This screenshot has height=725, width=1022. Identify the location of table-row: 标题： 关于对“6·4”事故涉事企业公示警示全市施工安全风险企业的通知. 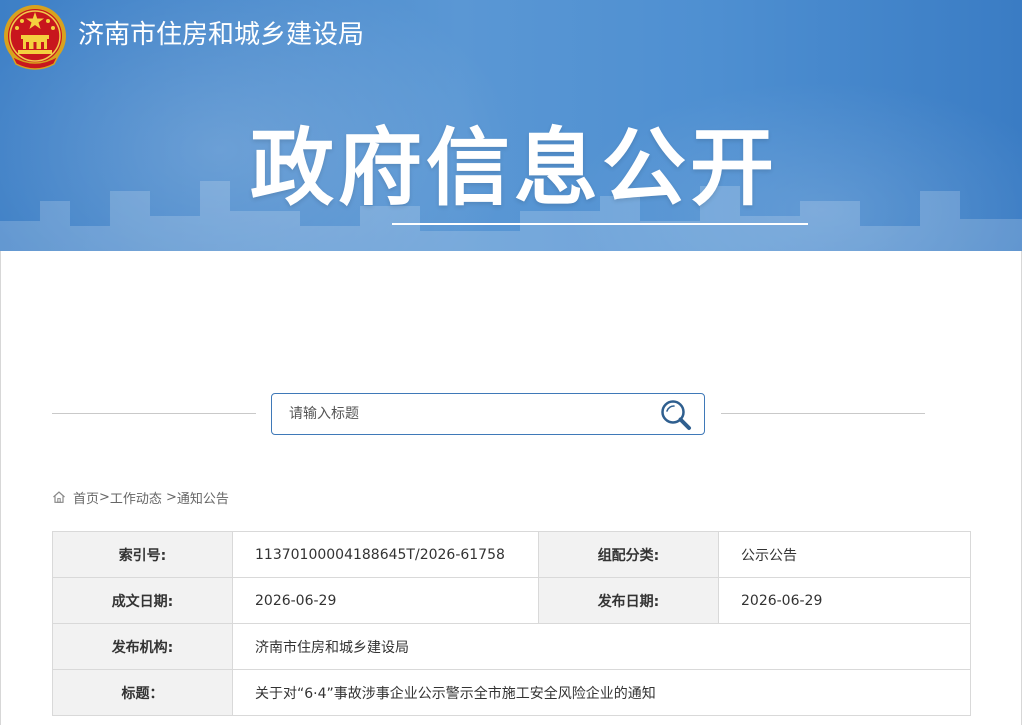
(511, 692).